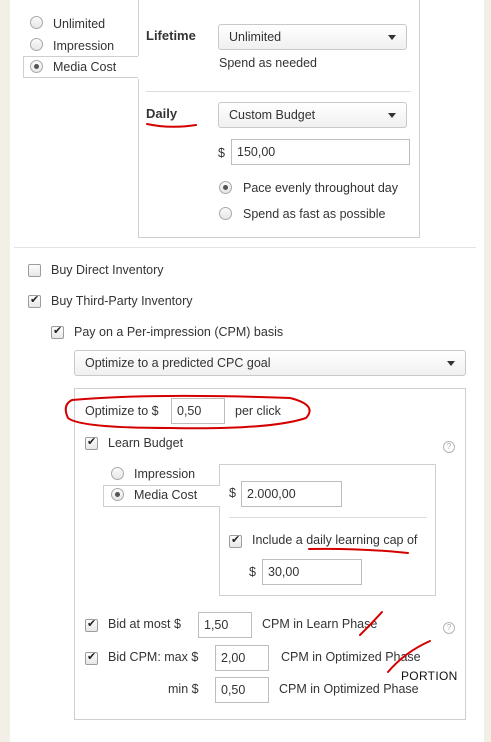  I want to click on daily-cap-checkbox, so click(235, 542).